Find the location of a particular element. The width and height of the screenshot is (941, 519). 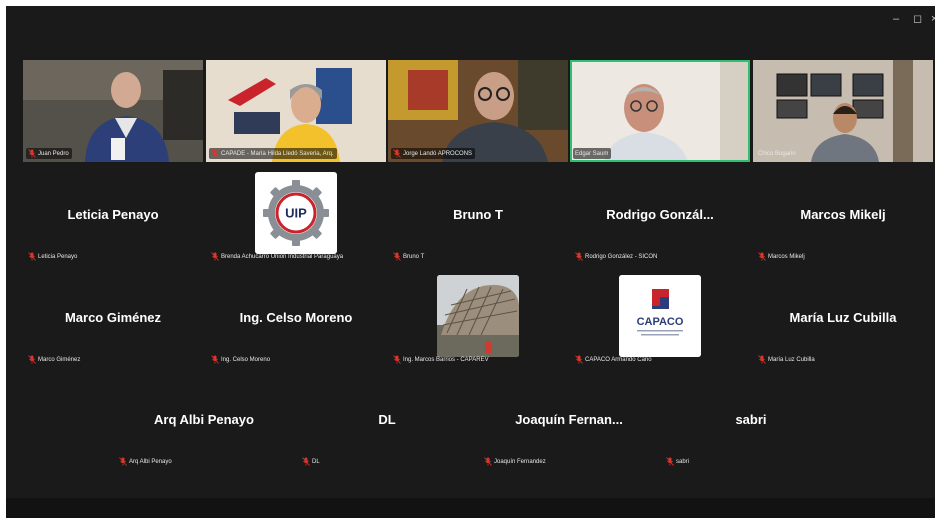

video-tile-active-speaker: Edgar Saum is located at coordinates (660, 111).